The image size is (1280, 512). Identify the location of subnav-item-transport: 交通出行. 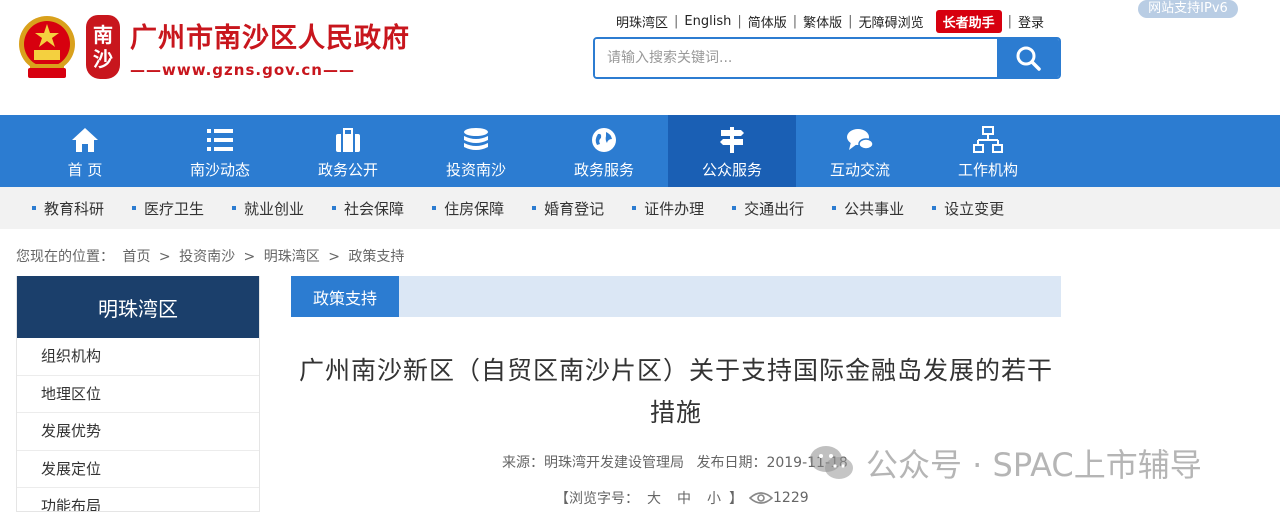
(768, 208).